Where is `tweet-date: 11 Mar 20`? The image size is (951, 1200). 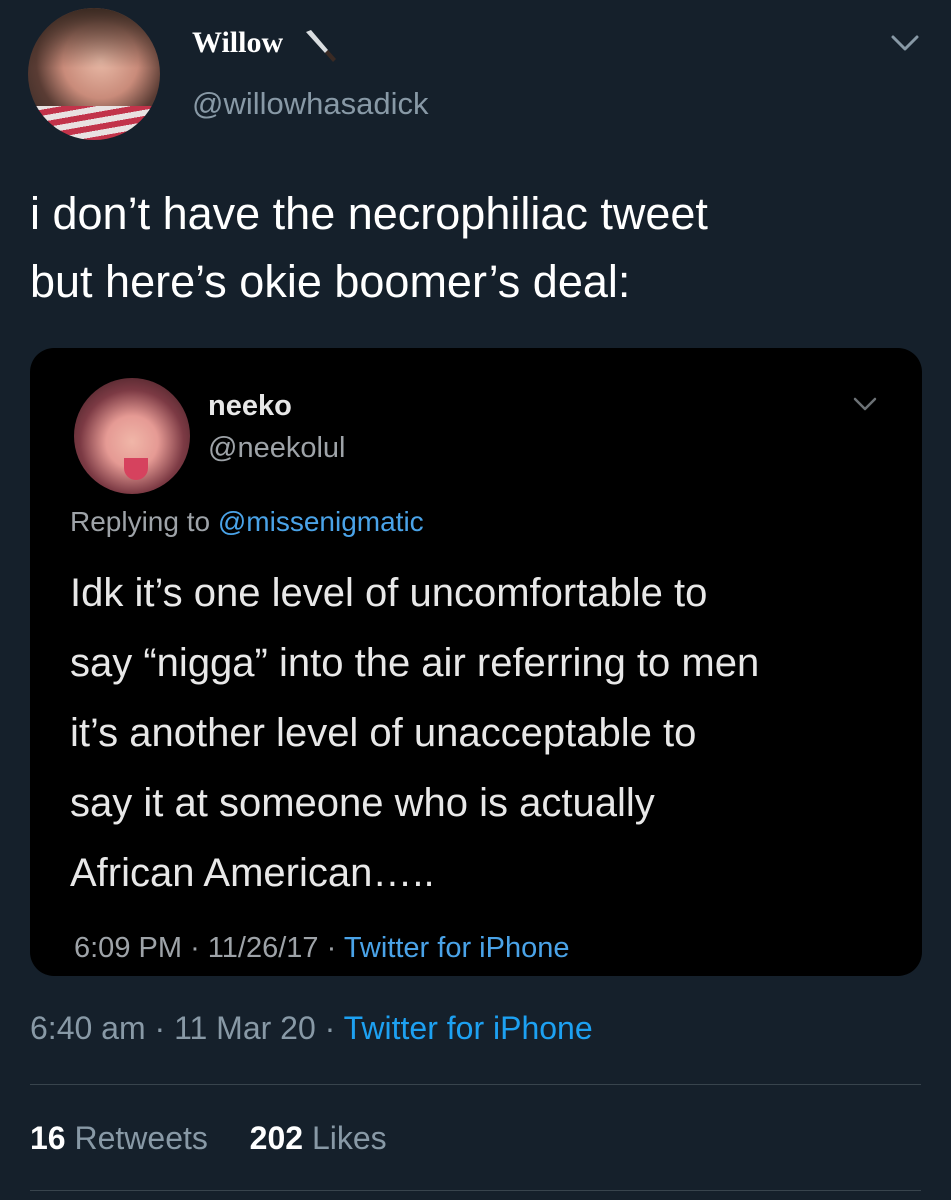
tweet-date: 11 Mar 20 is located at coordinates (245, 1028).